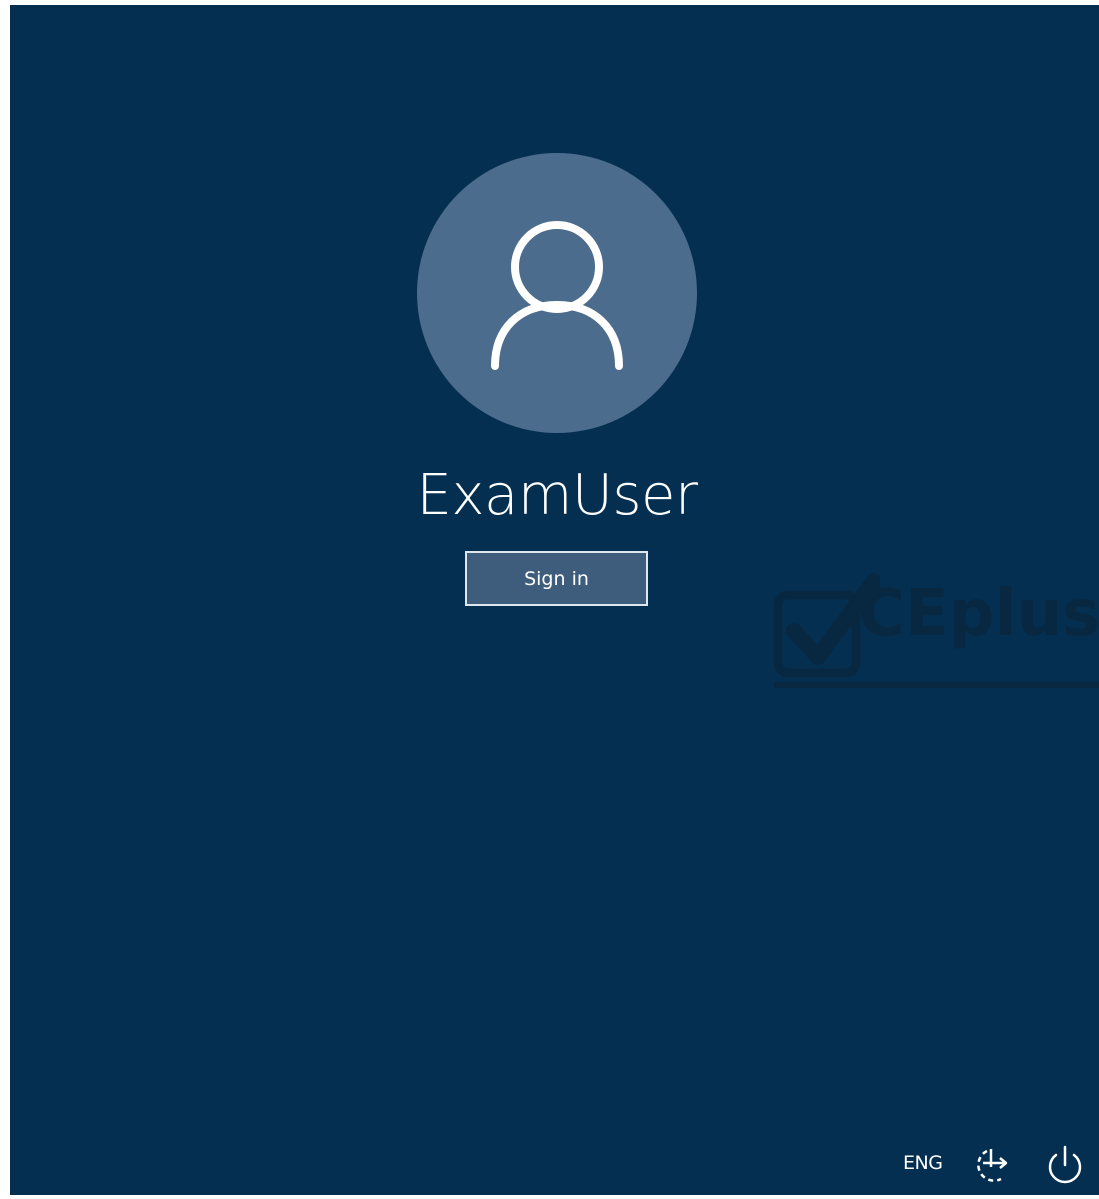  I want to click on power-icon, so click(1065, 1165).